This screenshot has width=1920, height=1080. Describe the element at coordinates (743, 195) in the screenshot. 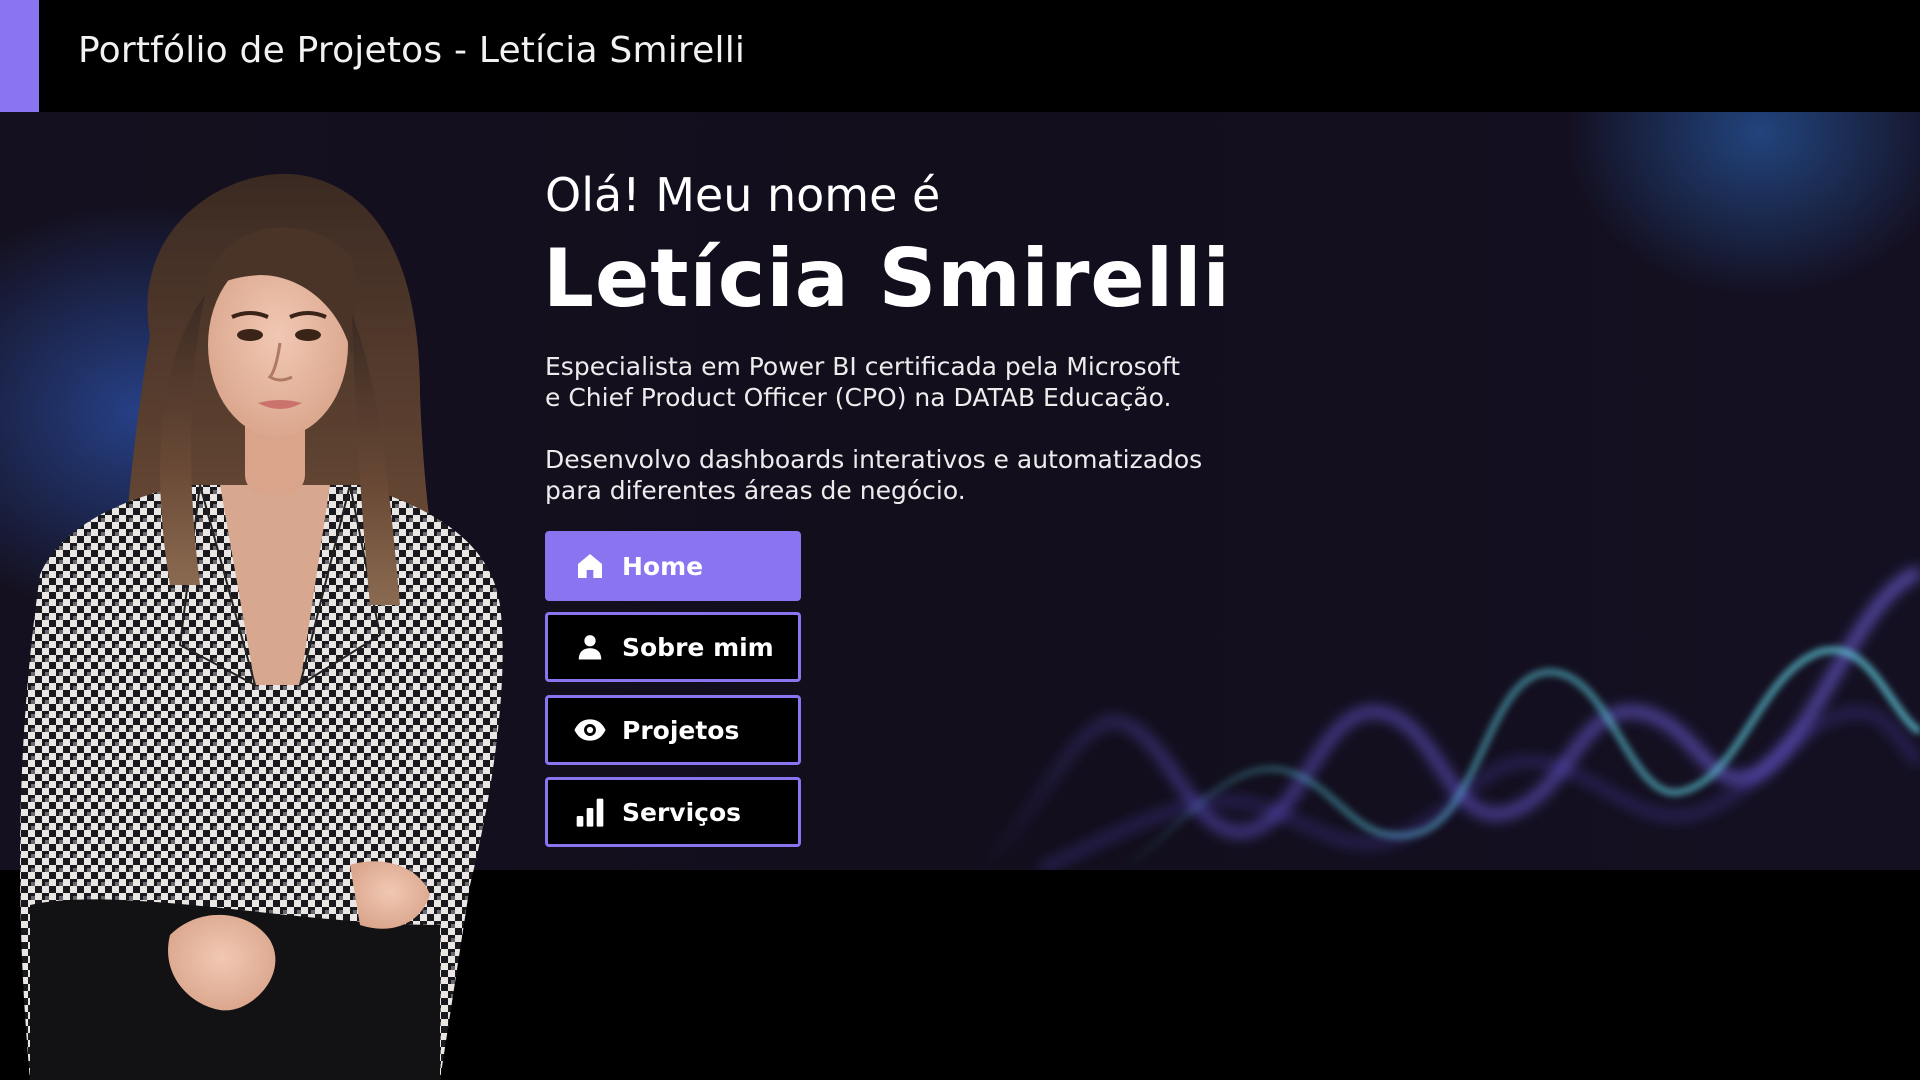

I see `hero-greeting: Olá! Meu nome é` at that location.